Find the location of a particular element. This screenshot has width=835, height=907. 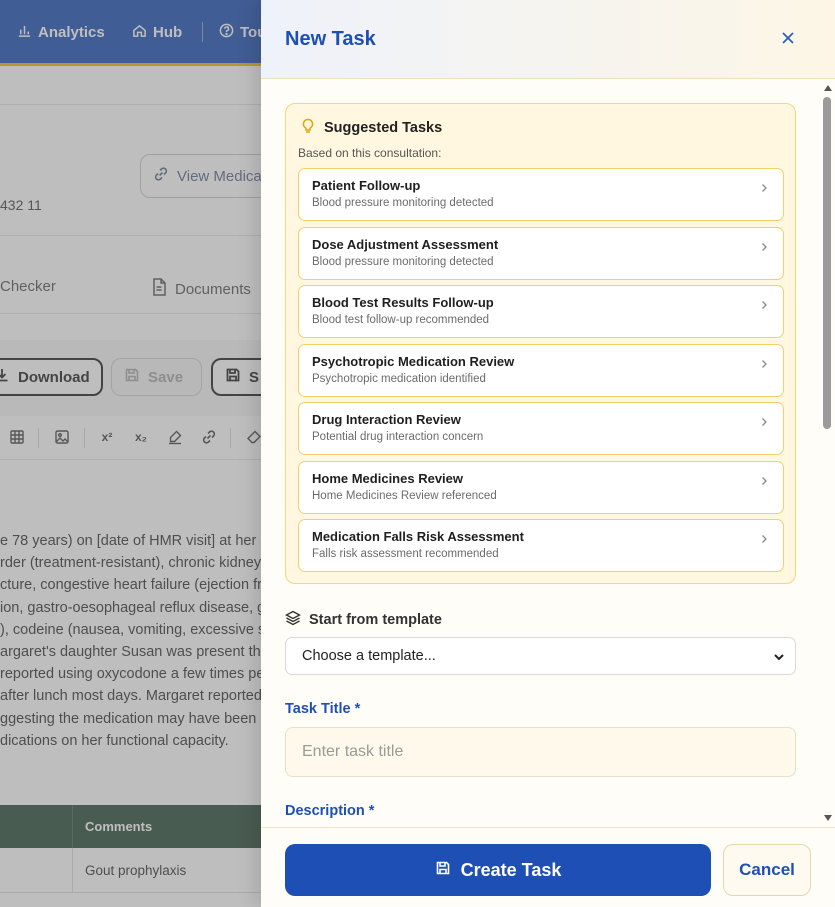

close-icon is located at coordinates (788, 40).